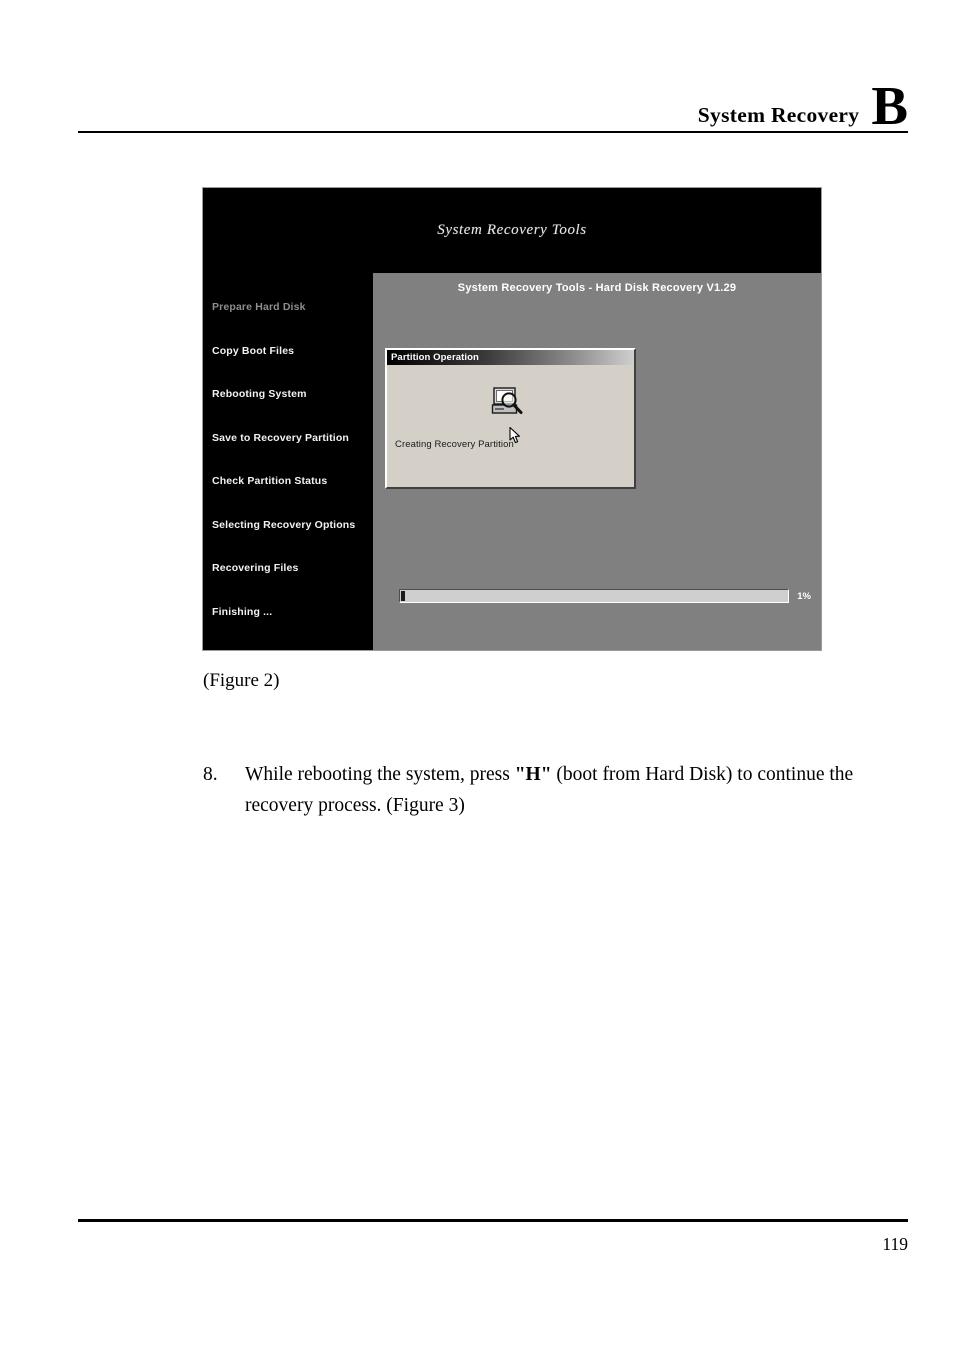 The image size is (954, 1355). I want to click on progress-bar, so click(594, 596).